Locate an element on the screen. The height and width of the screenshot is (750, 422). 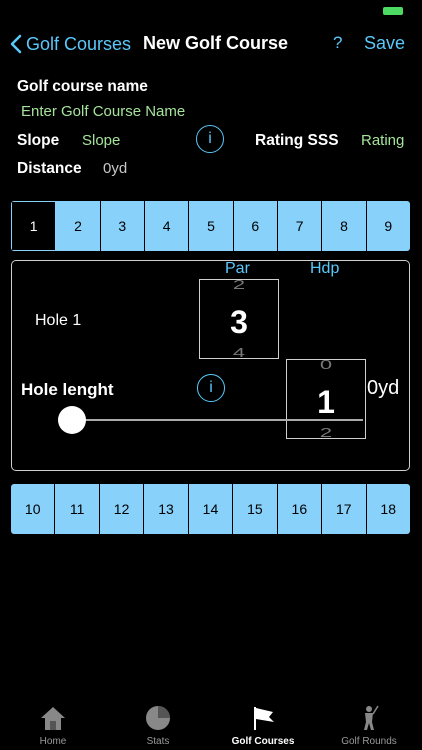
hole-button-11: 11 is located at coordinates (77, 509).